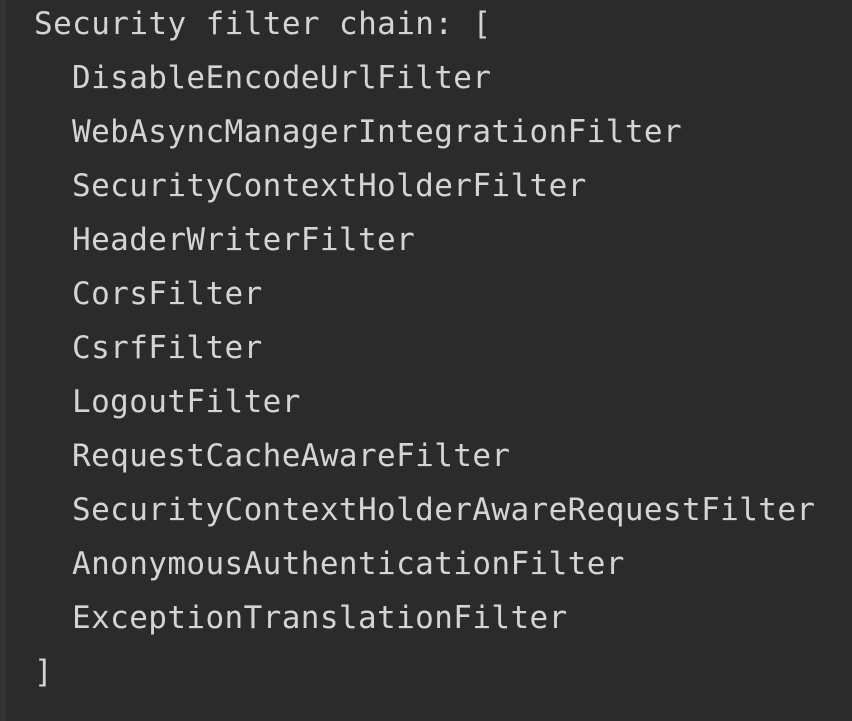 The image size is (852, 721). Describe the element at coordinates (3, 360) in the screenshot. I see `console-gutter` at that location.